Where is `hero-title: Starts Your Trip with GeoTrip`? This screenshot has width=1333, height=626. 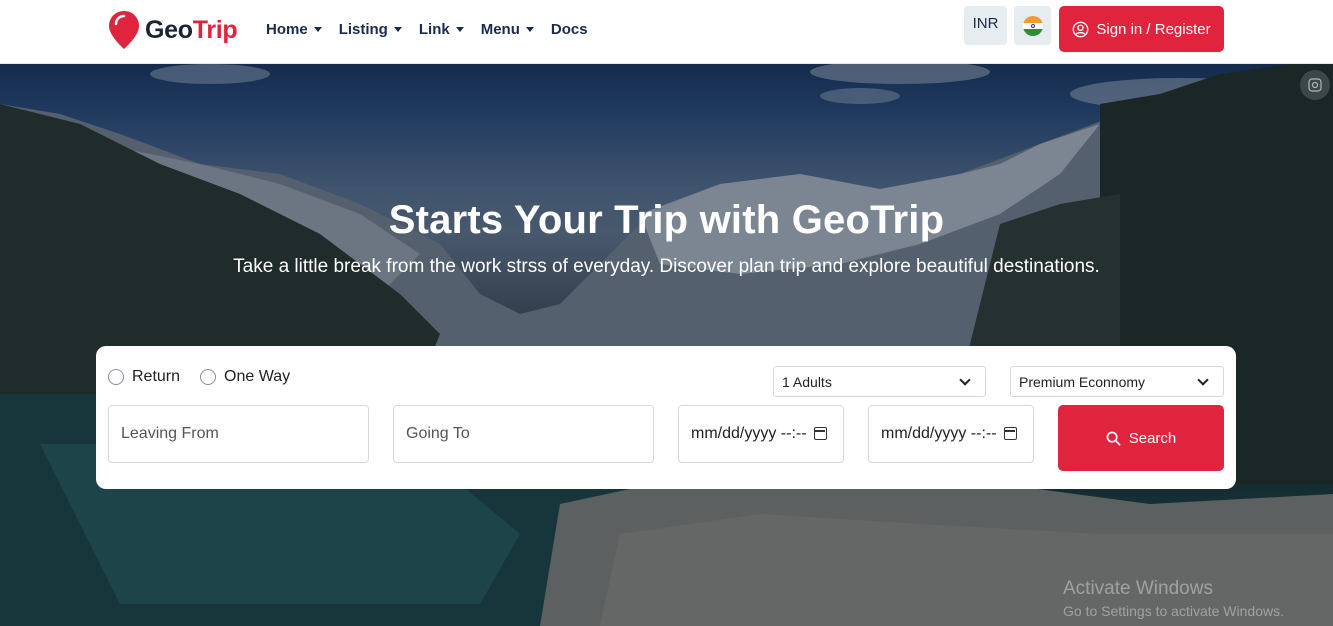
hero-title: Starts Your Trip with GeoTrip is located at coordinates (666, 220).